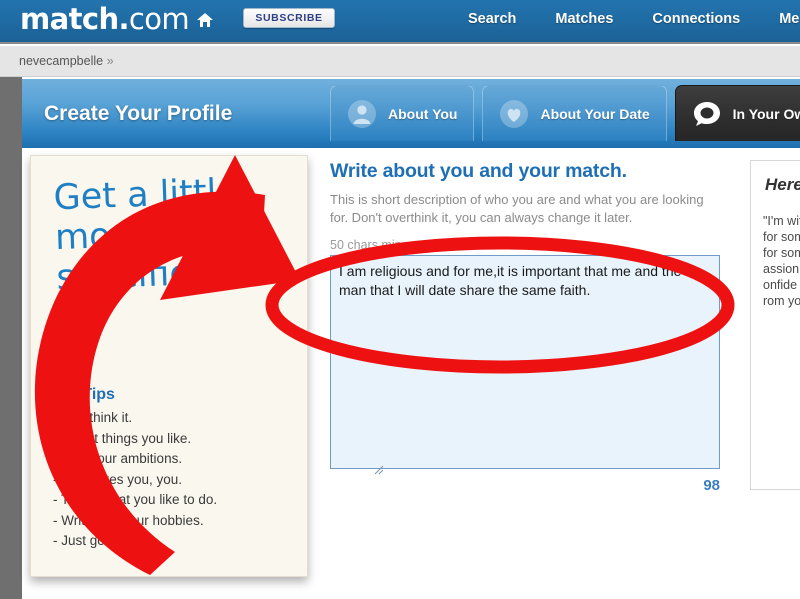  I want to click on logo-com-text: com, so click(159, 19).